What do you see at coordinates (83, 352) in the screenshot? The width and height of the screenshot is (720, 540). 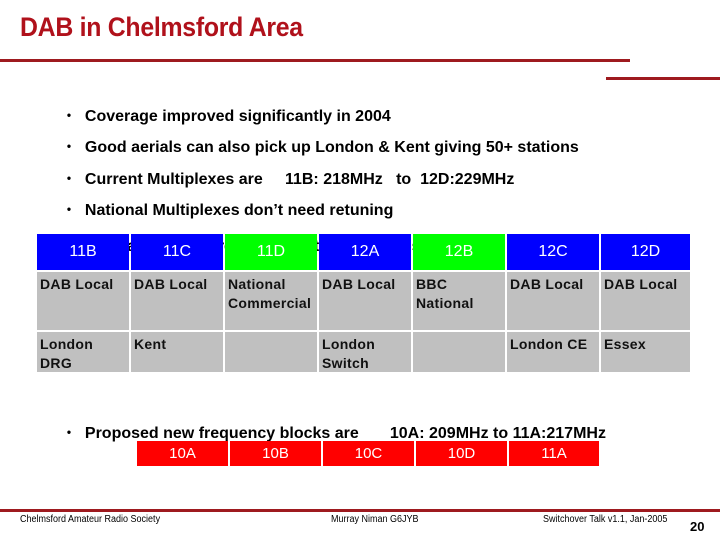 I see `table-cell: London DRG` at bounding box center [83, 352].